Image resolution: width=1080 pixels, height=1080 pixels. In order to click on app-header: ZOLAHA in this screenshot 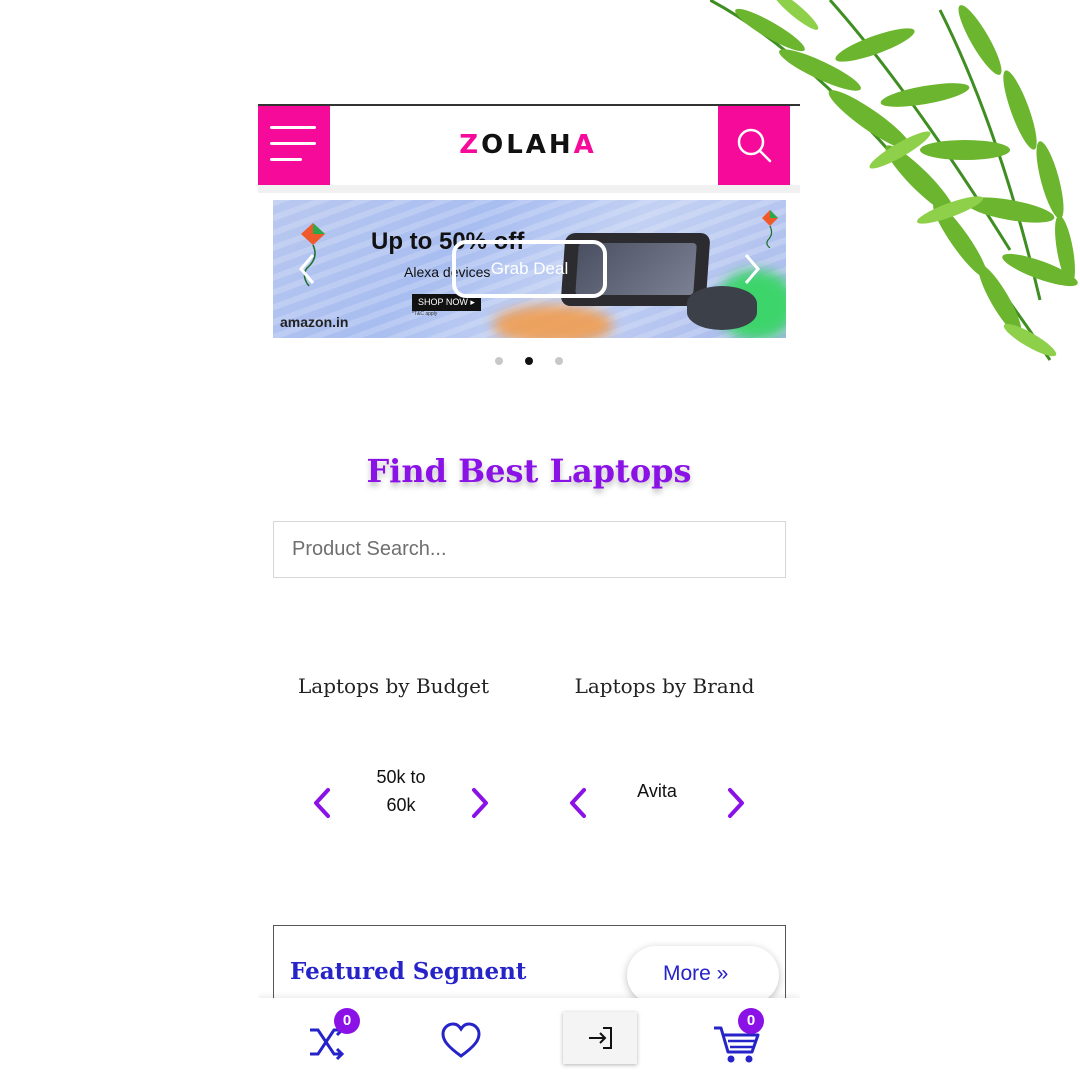, I will do `click(529, 145)`.